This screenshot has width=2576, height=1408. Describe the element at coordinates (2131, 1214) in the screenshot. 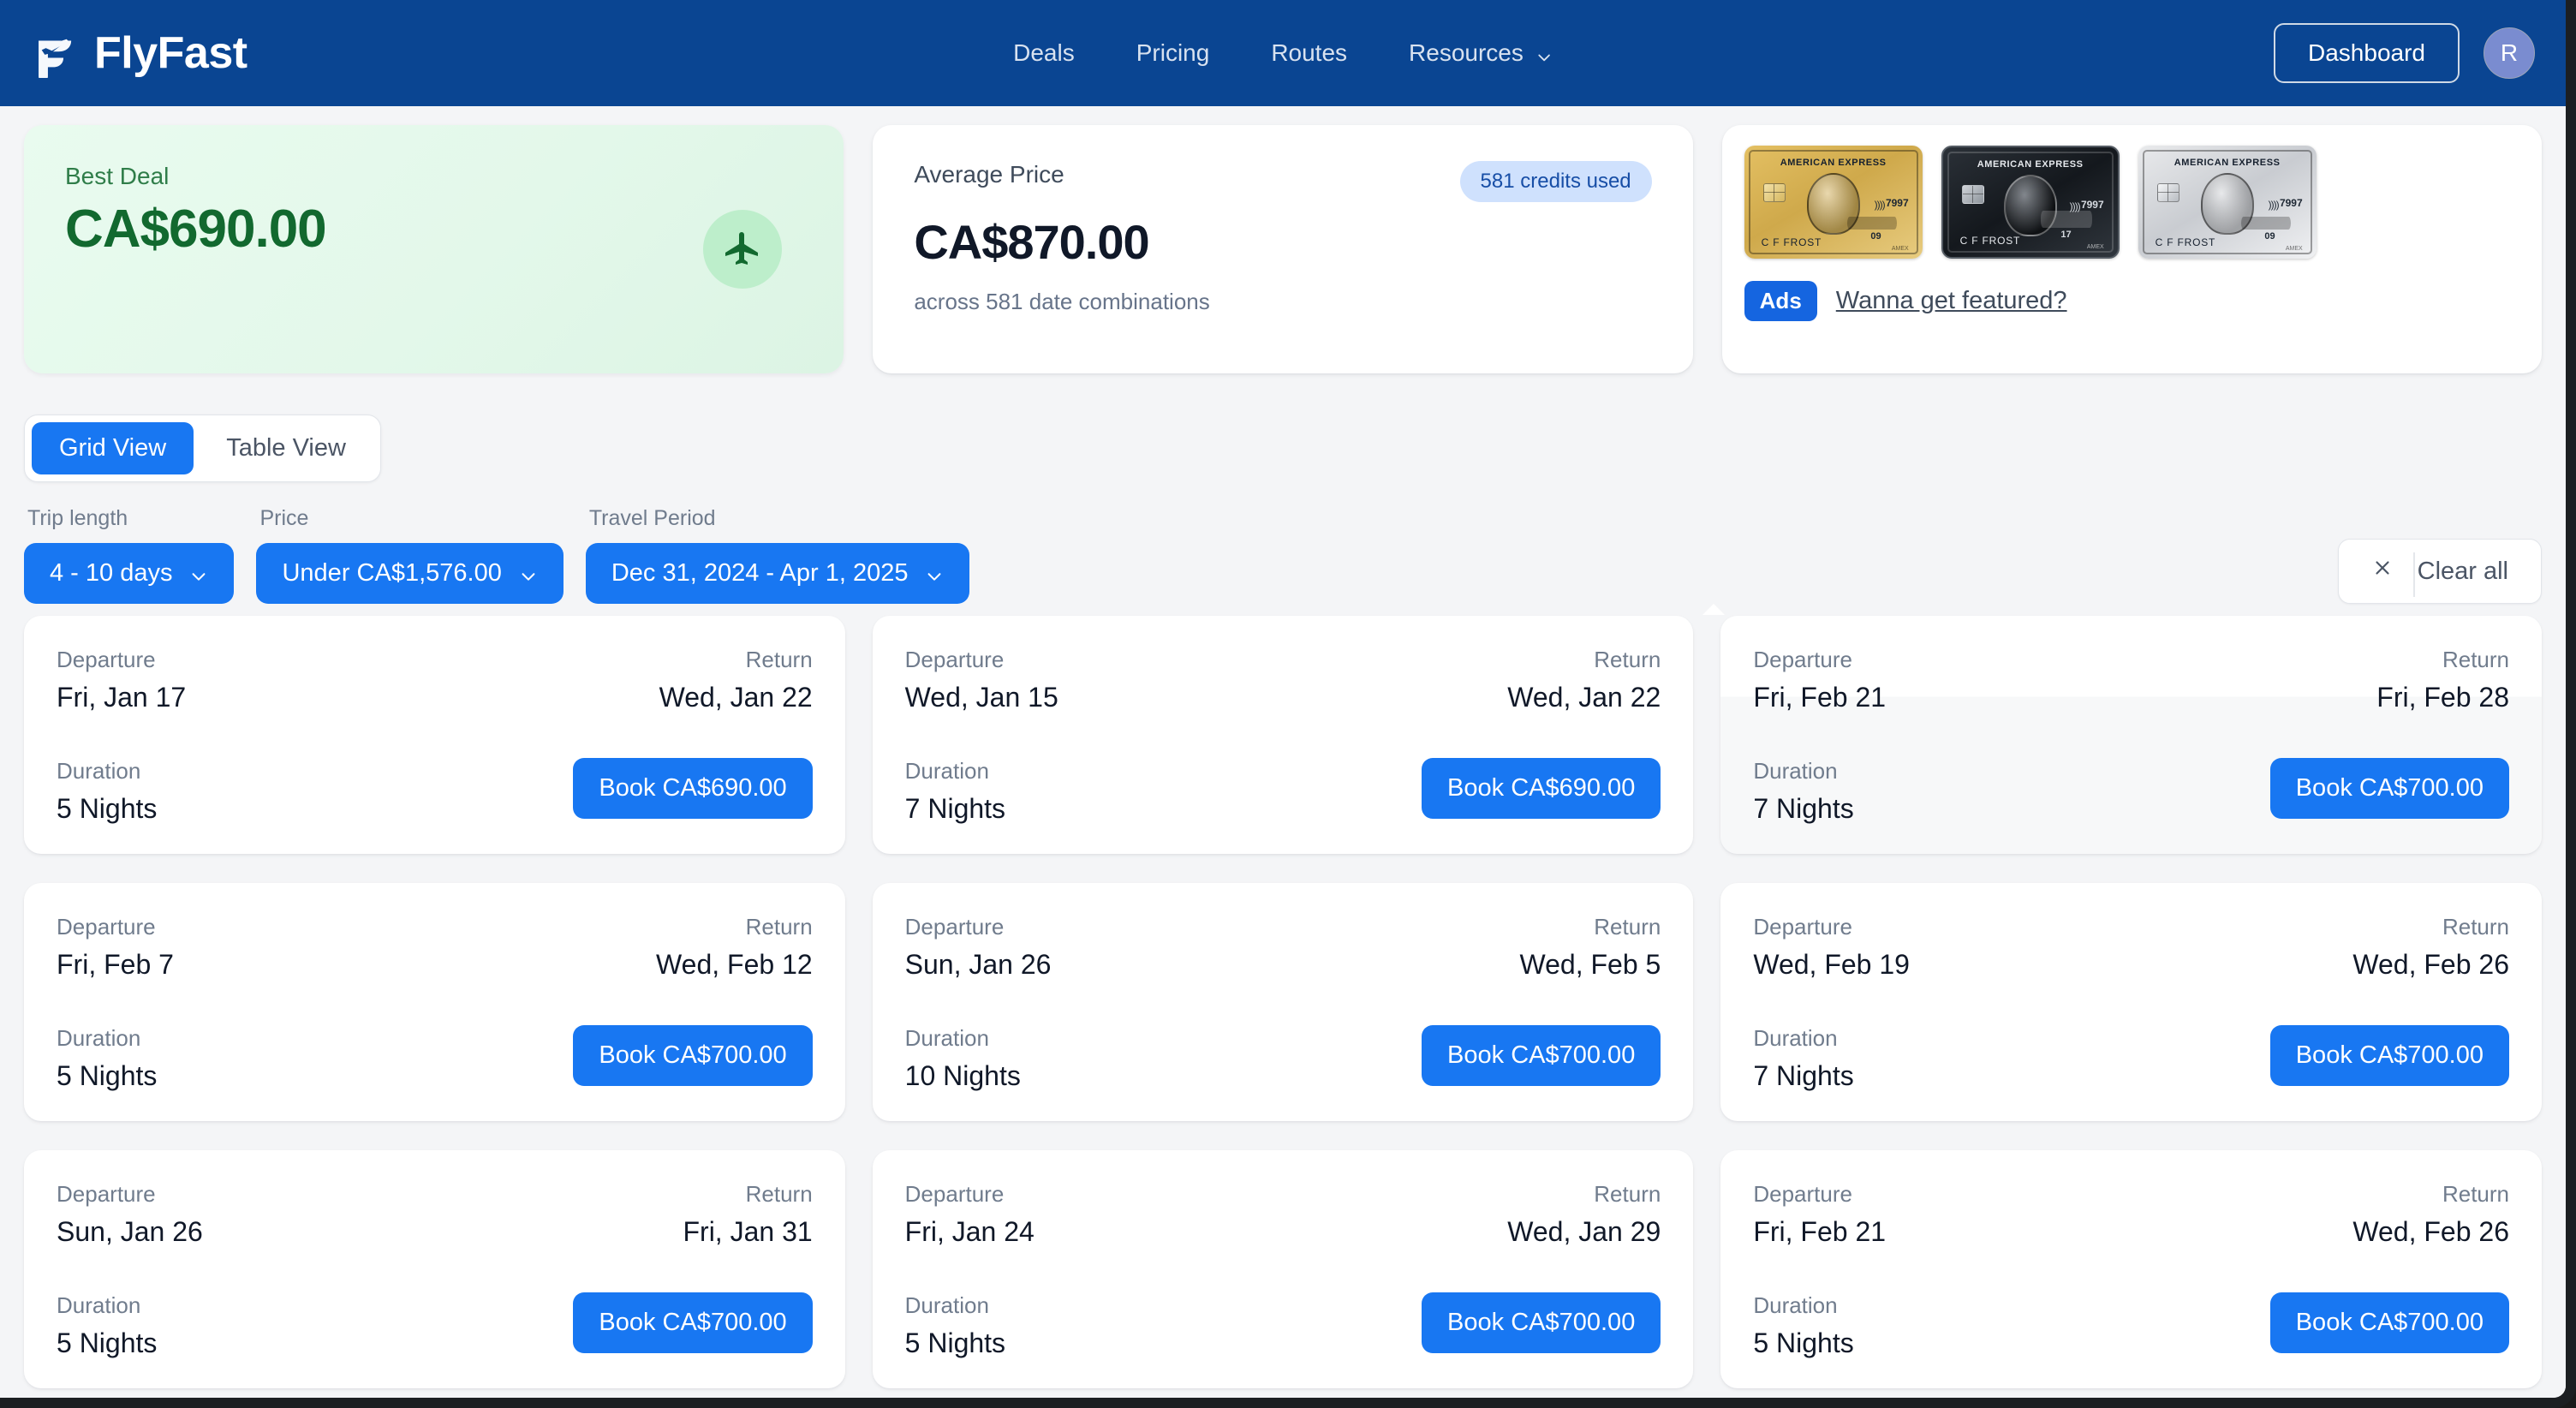

I see `deal-dates-row: Departure Fri, Feb 21 Return Wed, Feb 26` at that location.